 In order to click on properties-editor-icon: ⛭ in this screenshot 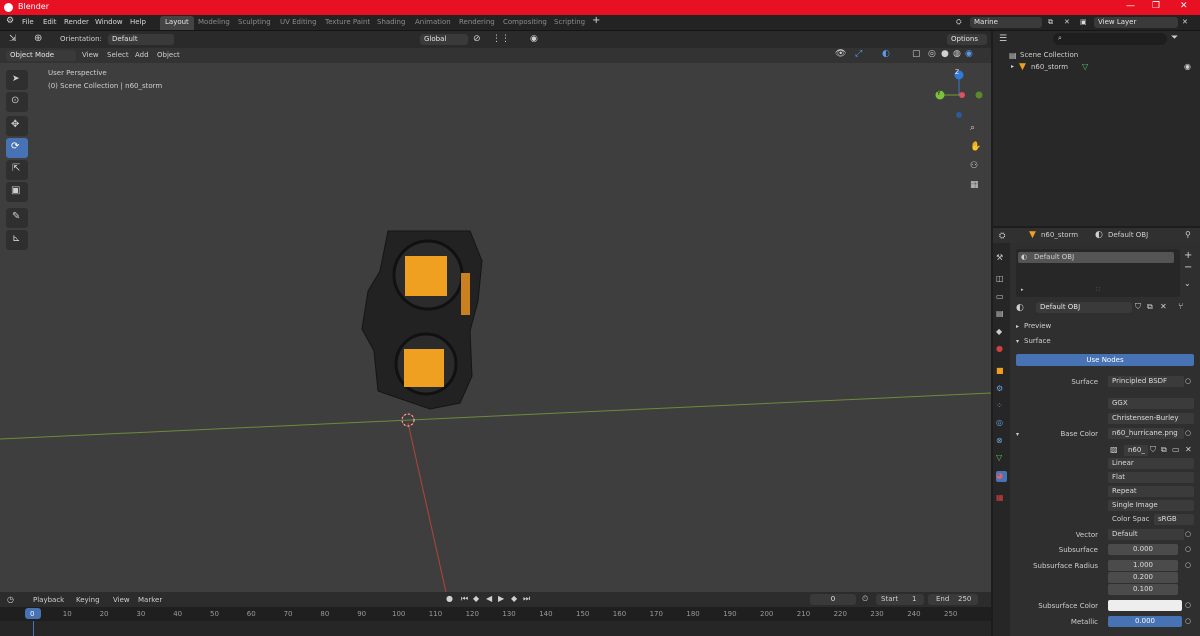, I will do `click(1002, 236)`.